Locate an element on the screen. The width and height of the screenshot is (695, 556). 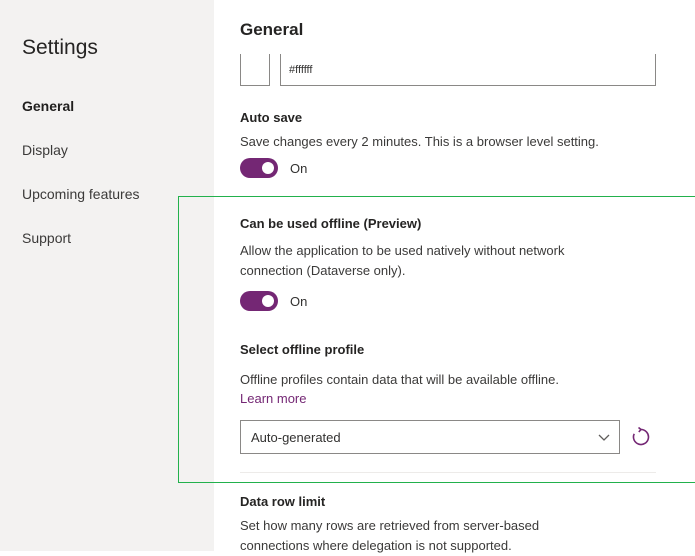
offline-toggle-label: On is located at coordinates (299, 301).